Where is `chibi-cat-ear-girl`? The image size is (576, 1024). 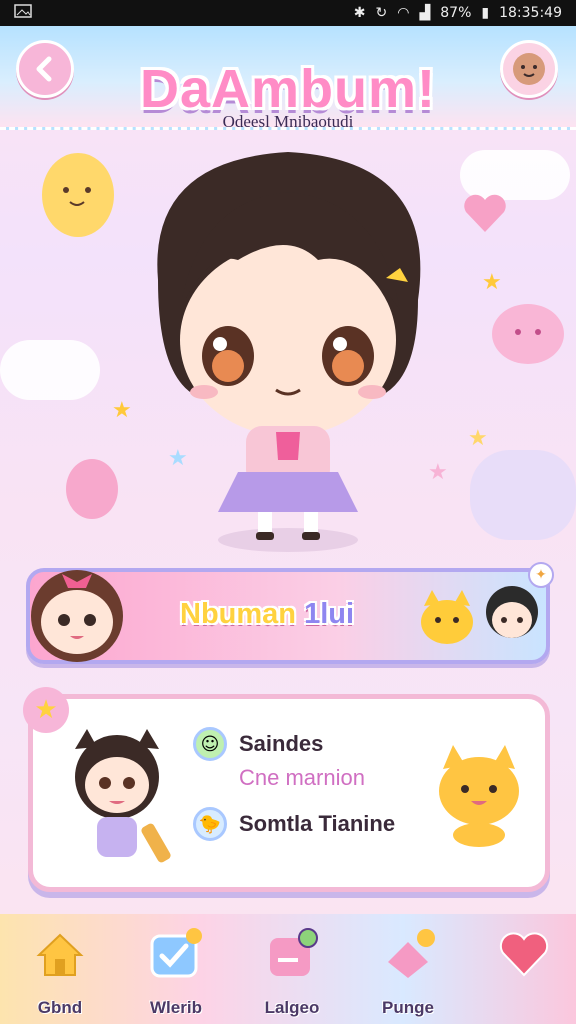
chibi-cat-ear-girl is located at coordinates (123, 796).